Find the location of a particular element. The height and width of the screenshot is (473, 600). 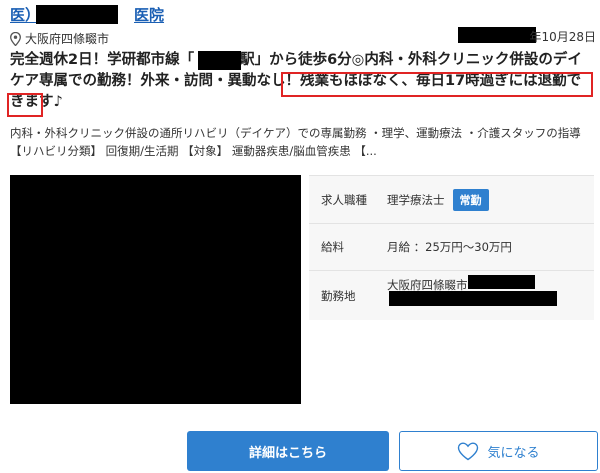

favorite-button-label: 気になる is located at coordinates (513, 453).